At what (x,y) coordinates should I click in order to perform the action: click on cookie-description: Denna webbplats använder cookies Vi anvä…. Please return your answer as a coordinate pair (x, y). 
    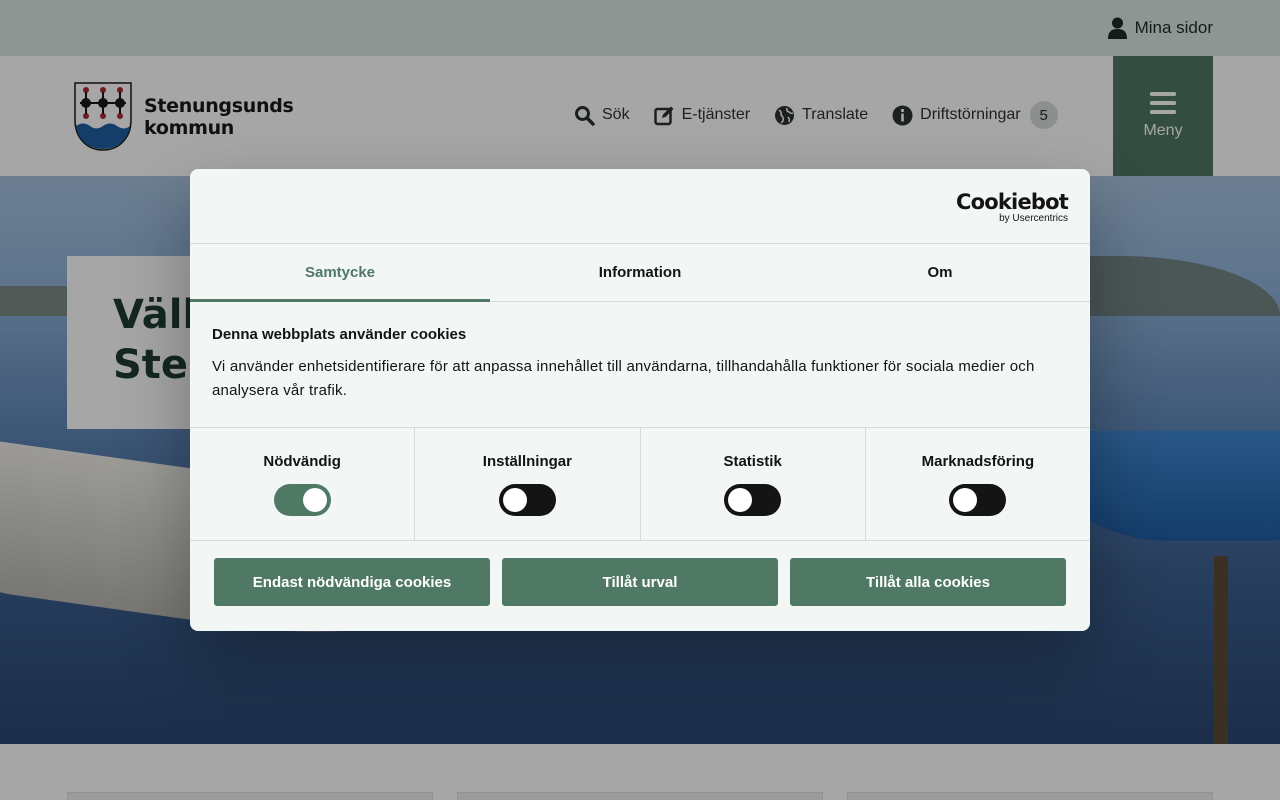
    Looking at the image, I should click on (640, 365).